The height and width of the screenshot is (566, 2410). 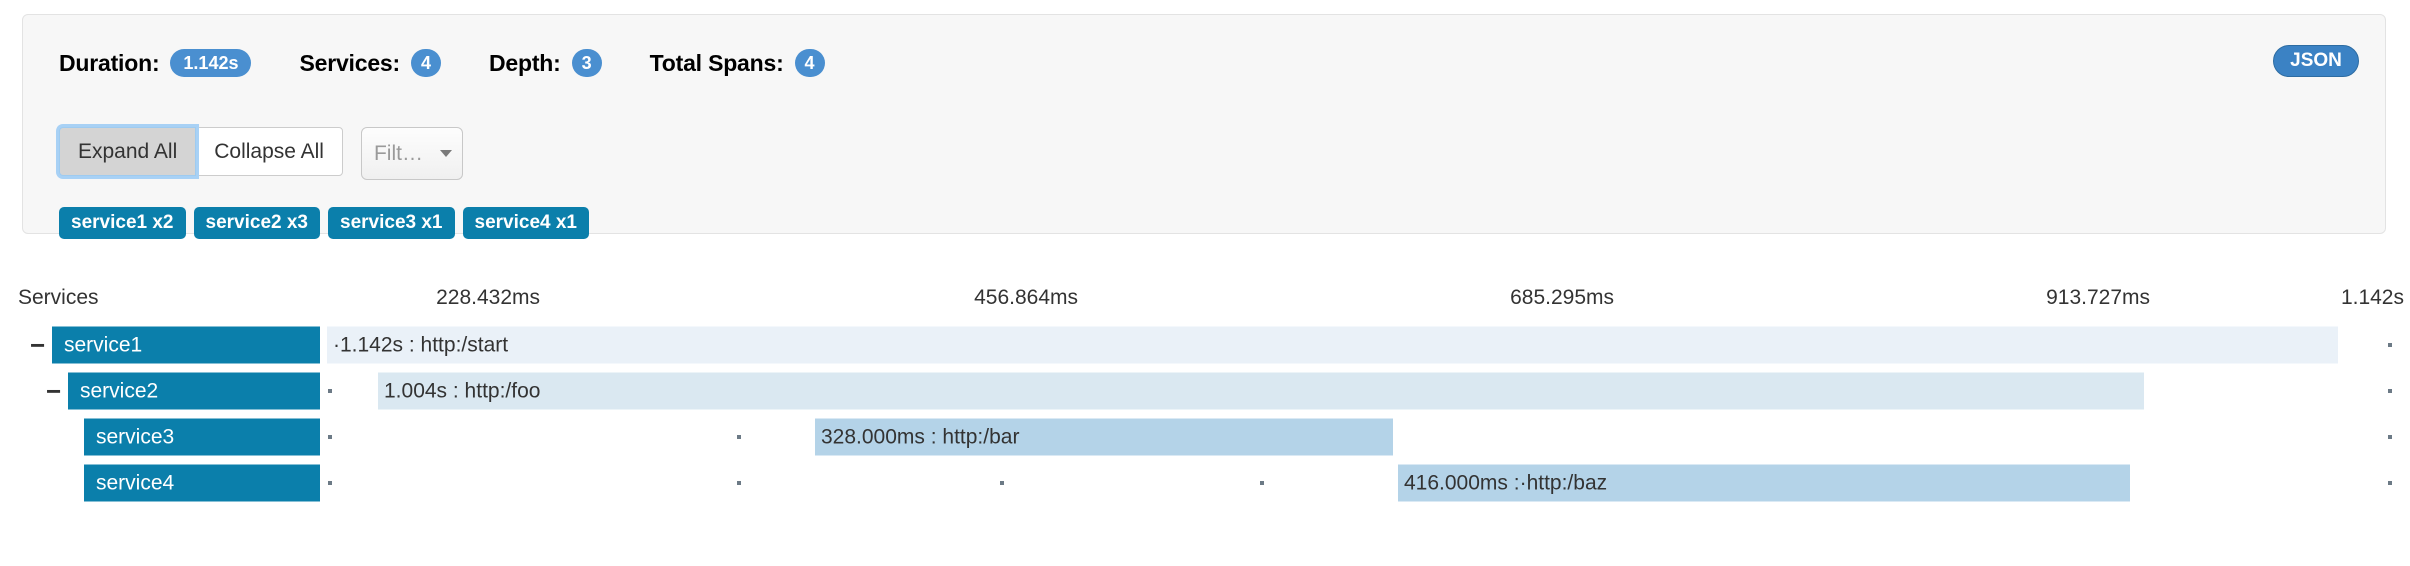 What do you see at coordinates (462, 390) in the screenshot?
I see `span-bar-label: 1.004s : http:/foo` at bounding box center [462, 390].